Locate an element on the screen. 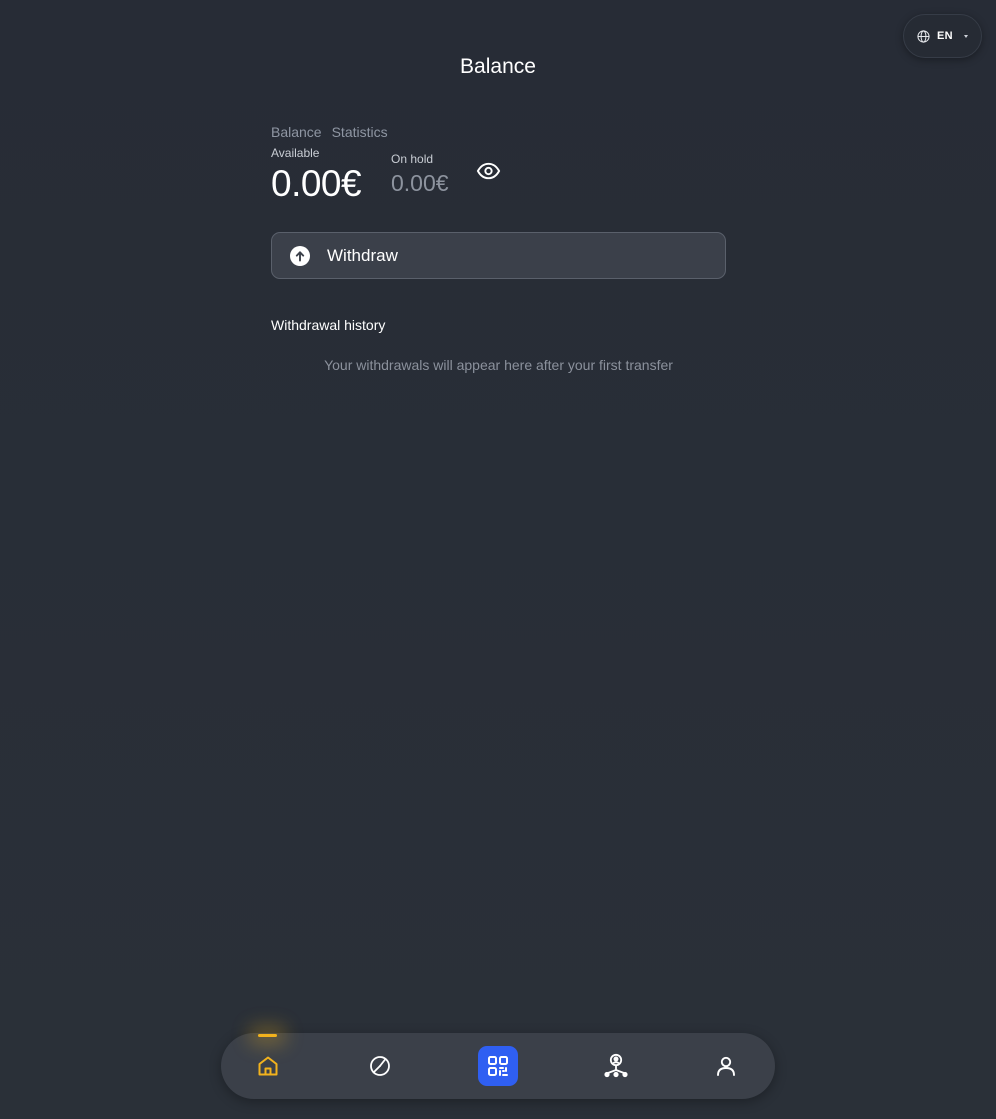 The height and width of the screenshot is (1119, 996). globe-icon is located at coordinates (923, 36).